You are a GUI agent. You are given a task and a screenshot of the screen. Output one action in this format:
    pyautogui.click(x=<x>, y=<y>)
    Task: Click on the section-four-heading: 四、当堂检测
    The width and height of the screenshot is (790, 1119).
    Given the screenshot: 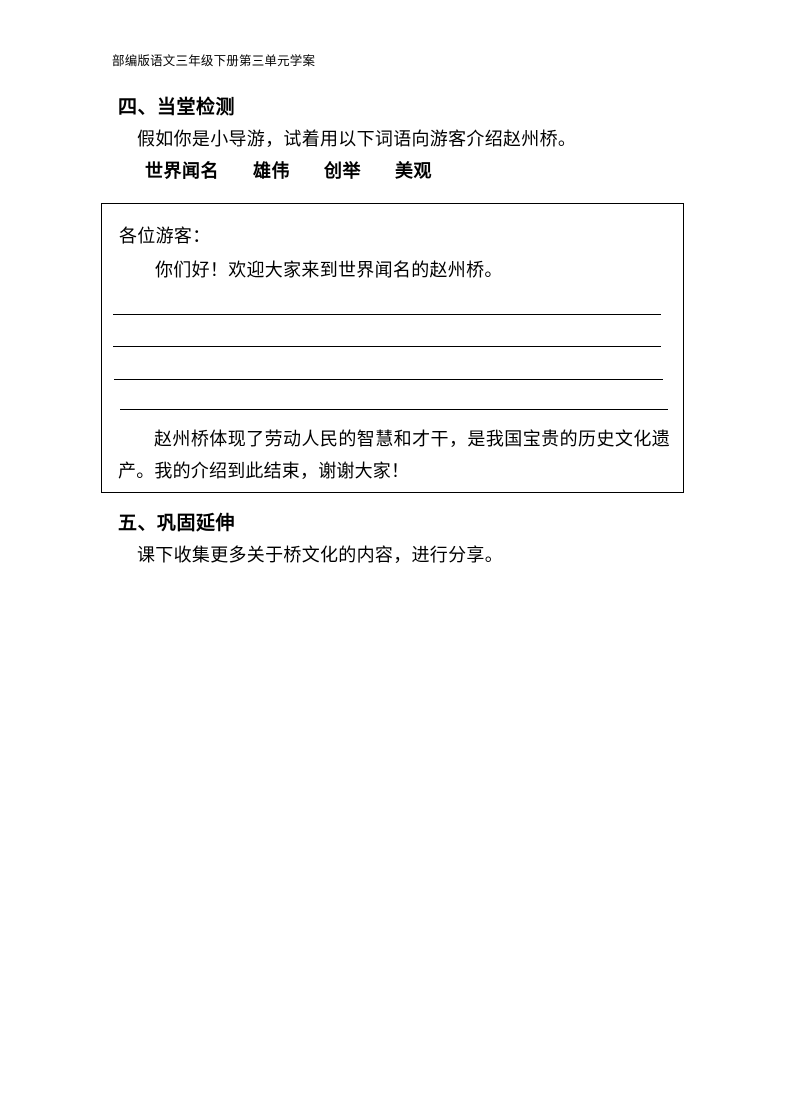 What is the action you would take?
    pyautogui.click(x=177, y=107)
    